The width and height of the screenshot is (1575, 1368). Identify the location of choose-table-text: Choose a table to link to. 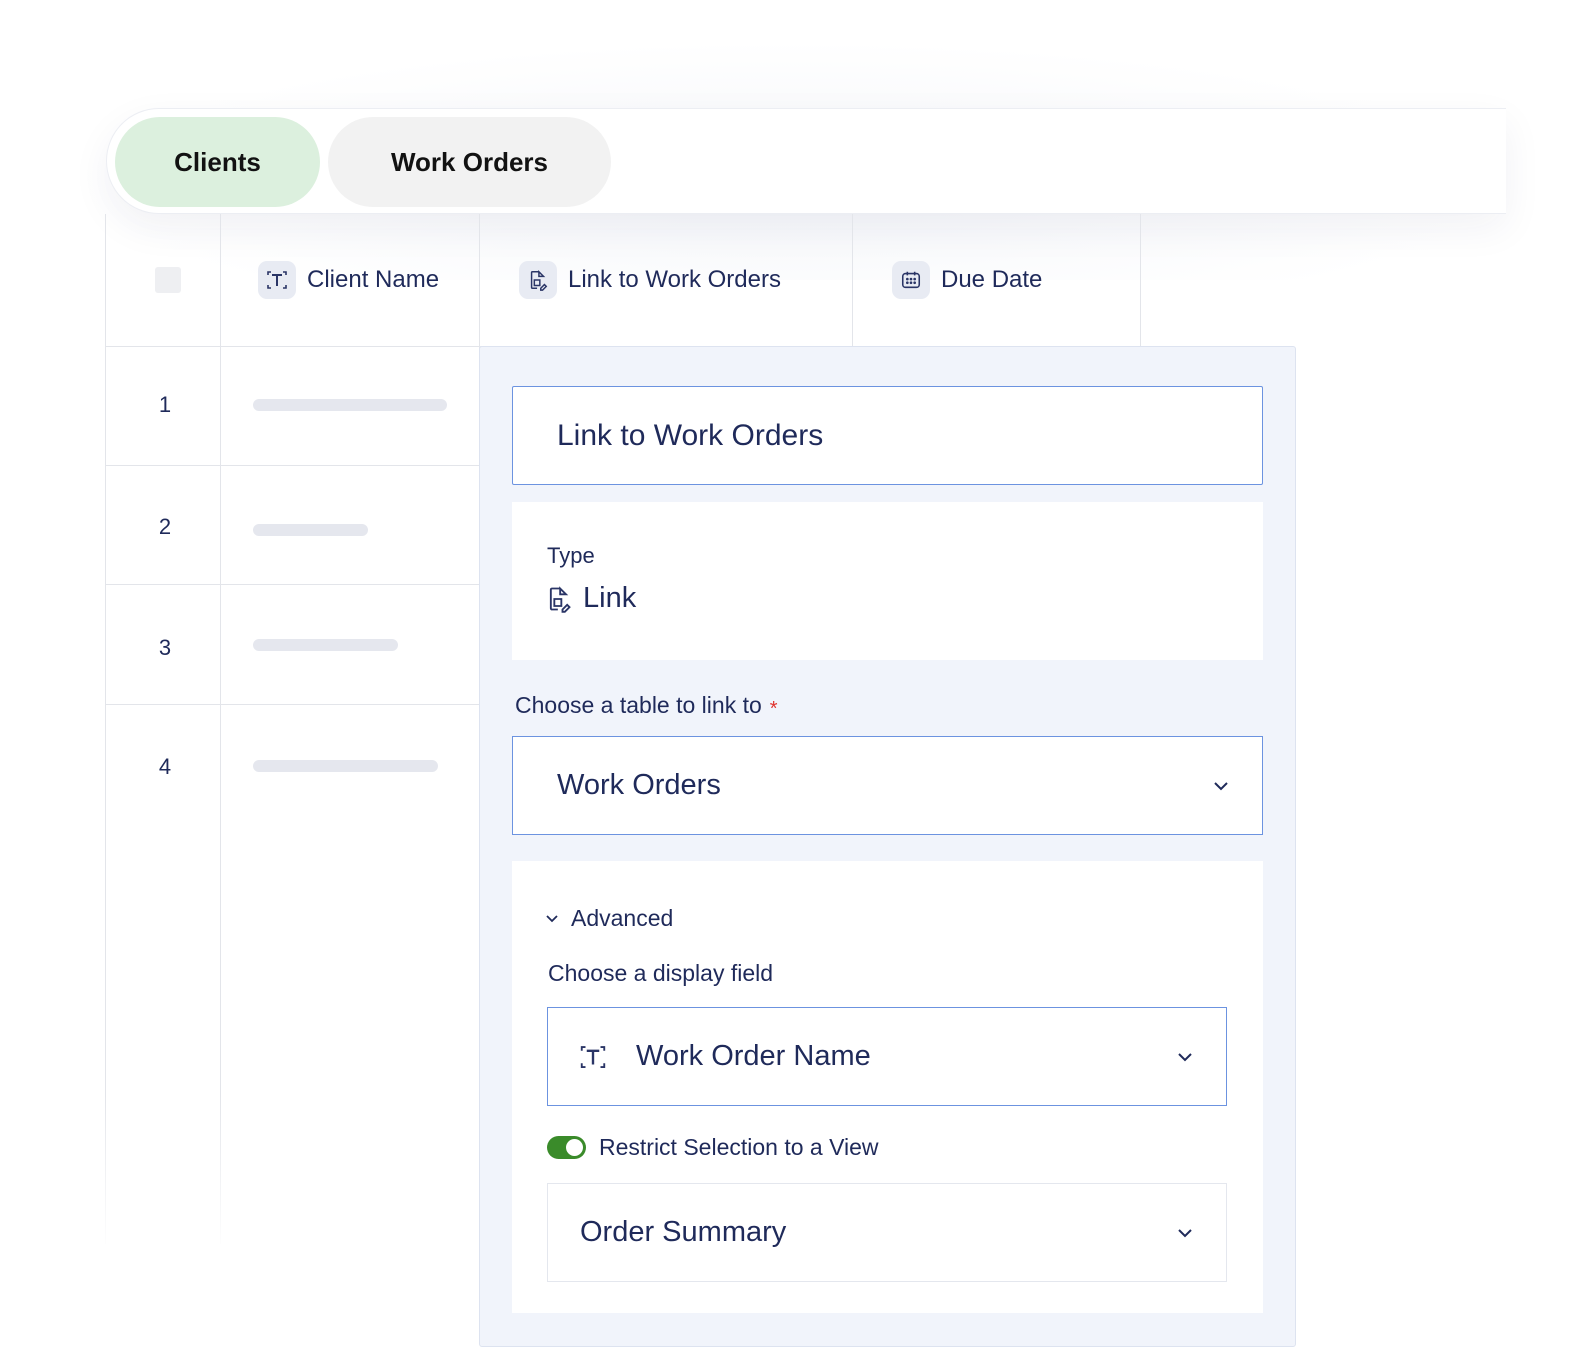
(638, 705).